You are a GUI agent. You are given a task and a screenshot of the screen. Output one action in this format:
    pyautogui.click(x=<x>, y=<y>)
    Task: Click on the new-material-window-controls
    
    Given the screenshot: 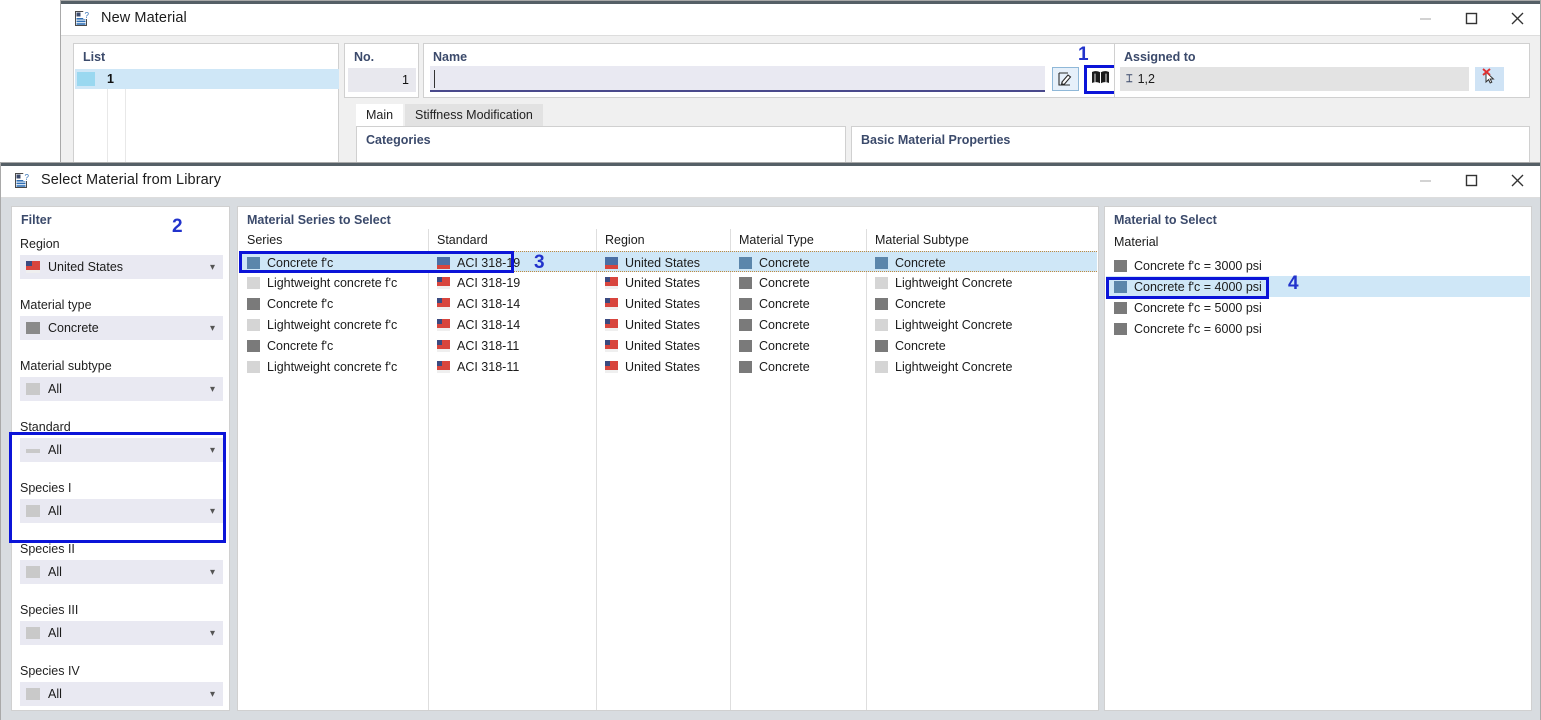 What is the action you would take?
    pyautogui.click(x=1471, y=18)
    